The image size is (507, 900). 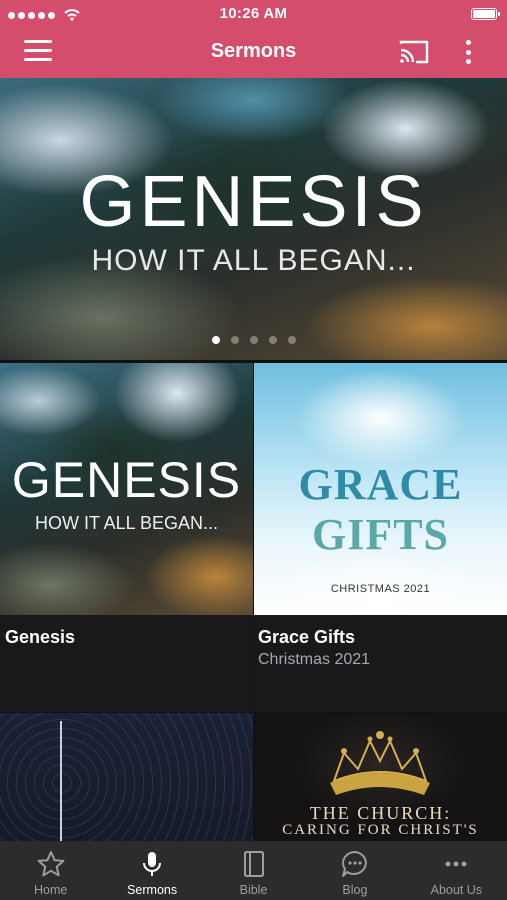 What do you see at coordinates (253, 864) in the screenshot?
I see `book-icon` at bounding box center [253, 864].